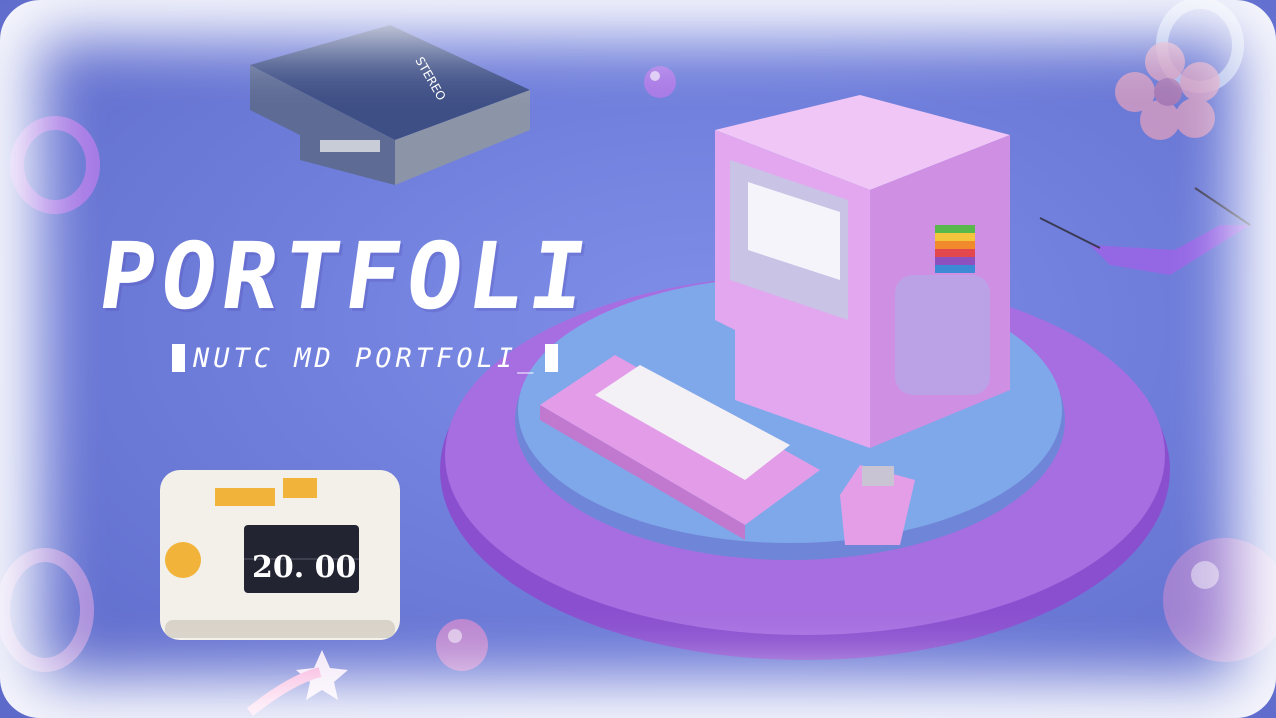 The width and height of the screenshot is (1276, 718). Describe the element at coordinates (1167, 91) in the screenshot. I see `glass-flower` at that location.